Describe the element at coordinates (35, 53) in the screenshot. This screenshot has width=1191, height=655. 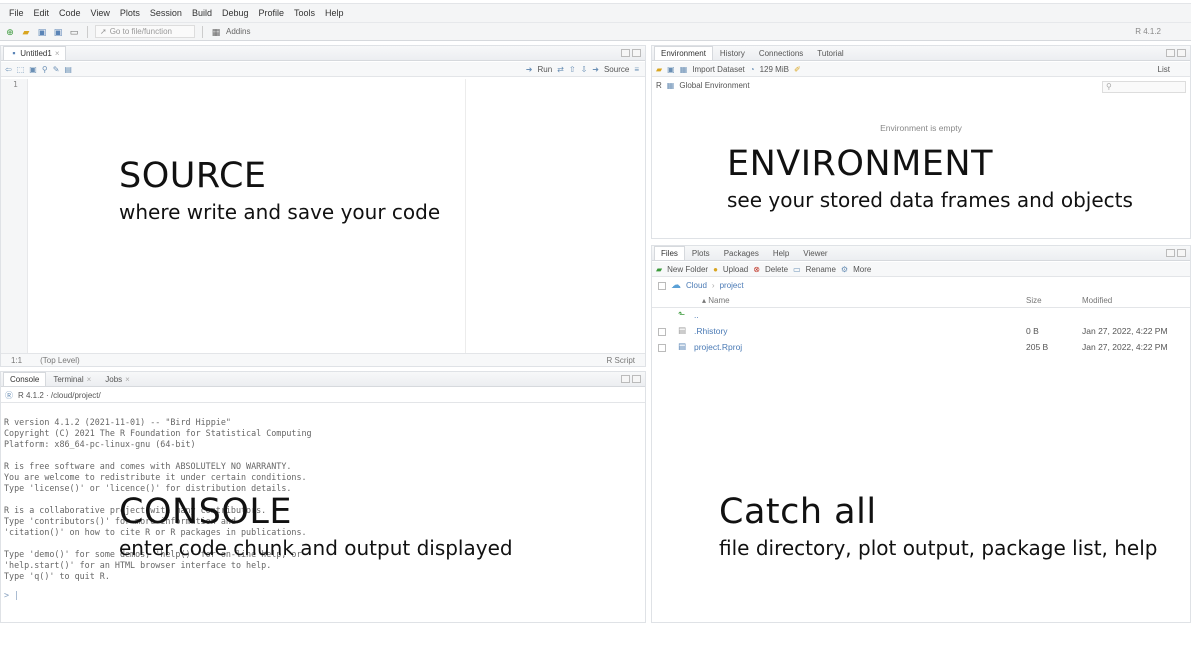
I see `tab-untitled1: ▪ Untitled1 ×` at that location.